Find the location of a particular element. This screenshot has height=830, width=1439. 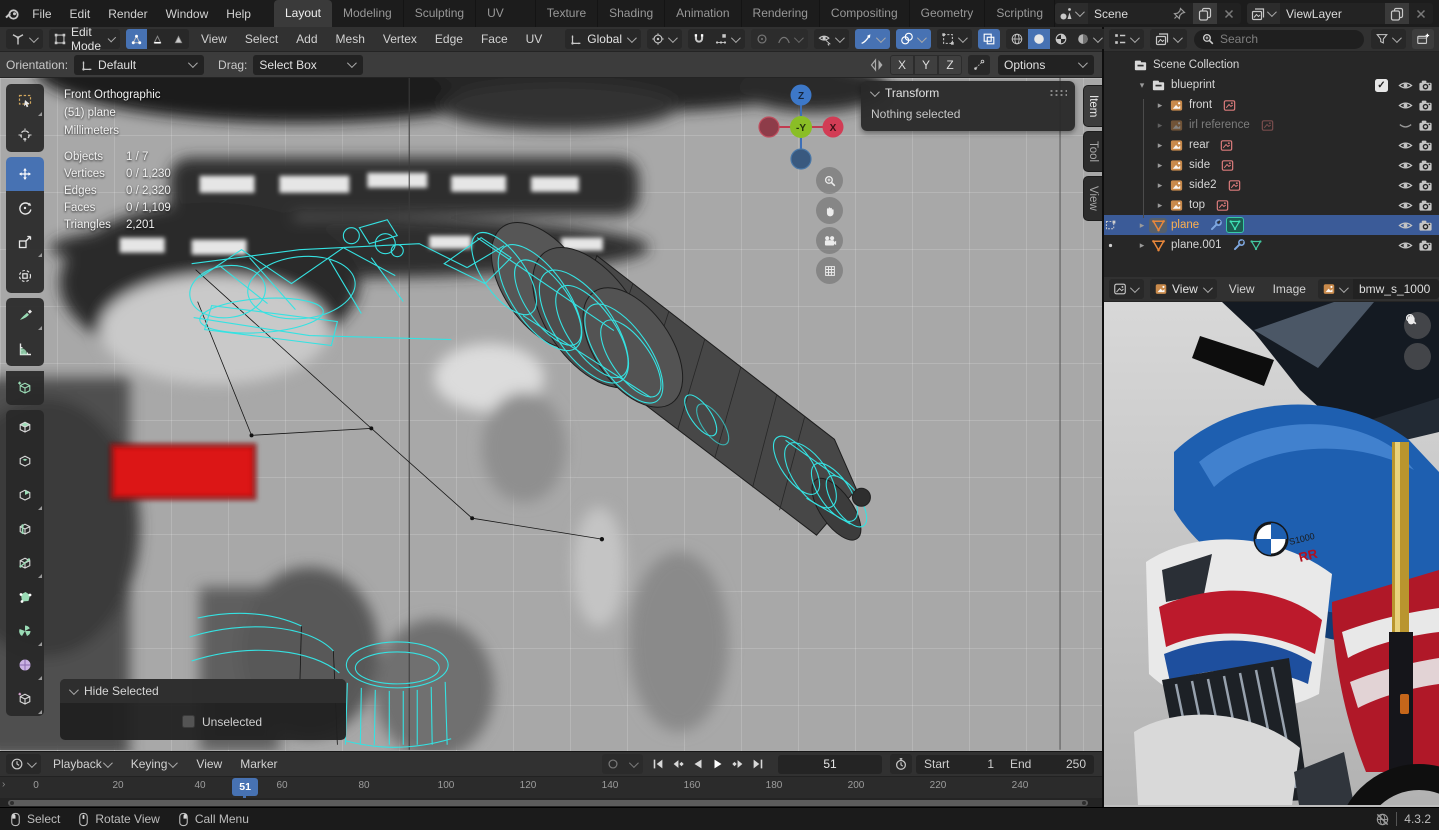

pin-icon is located at coordinates (1179, 14).